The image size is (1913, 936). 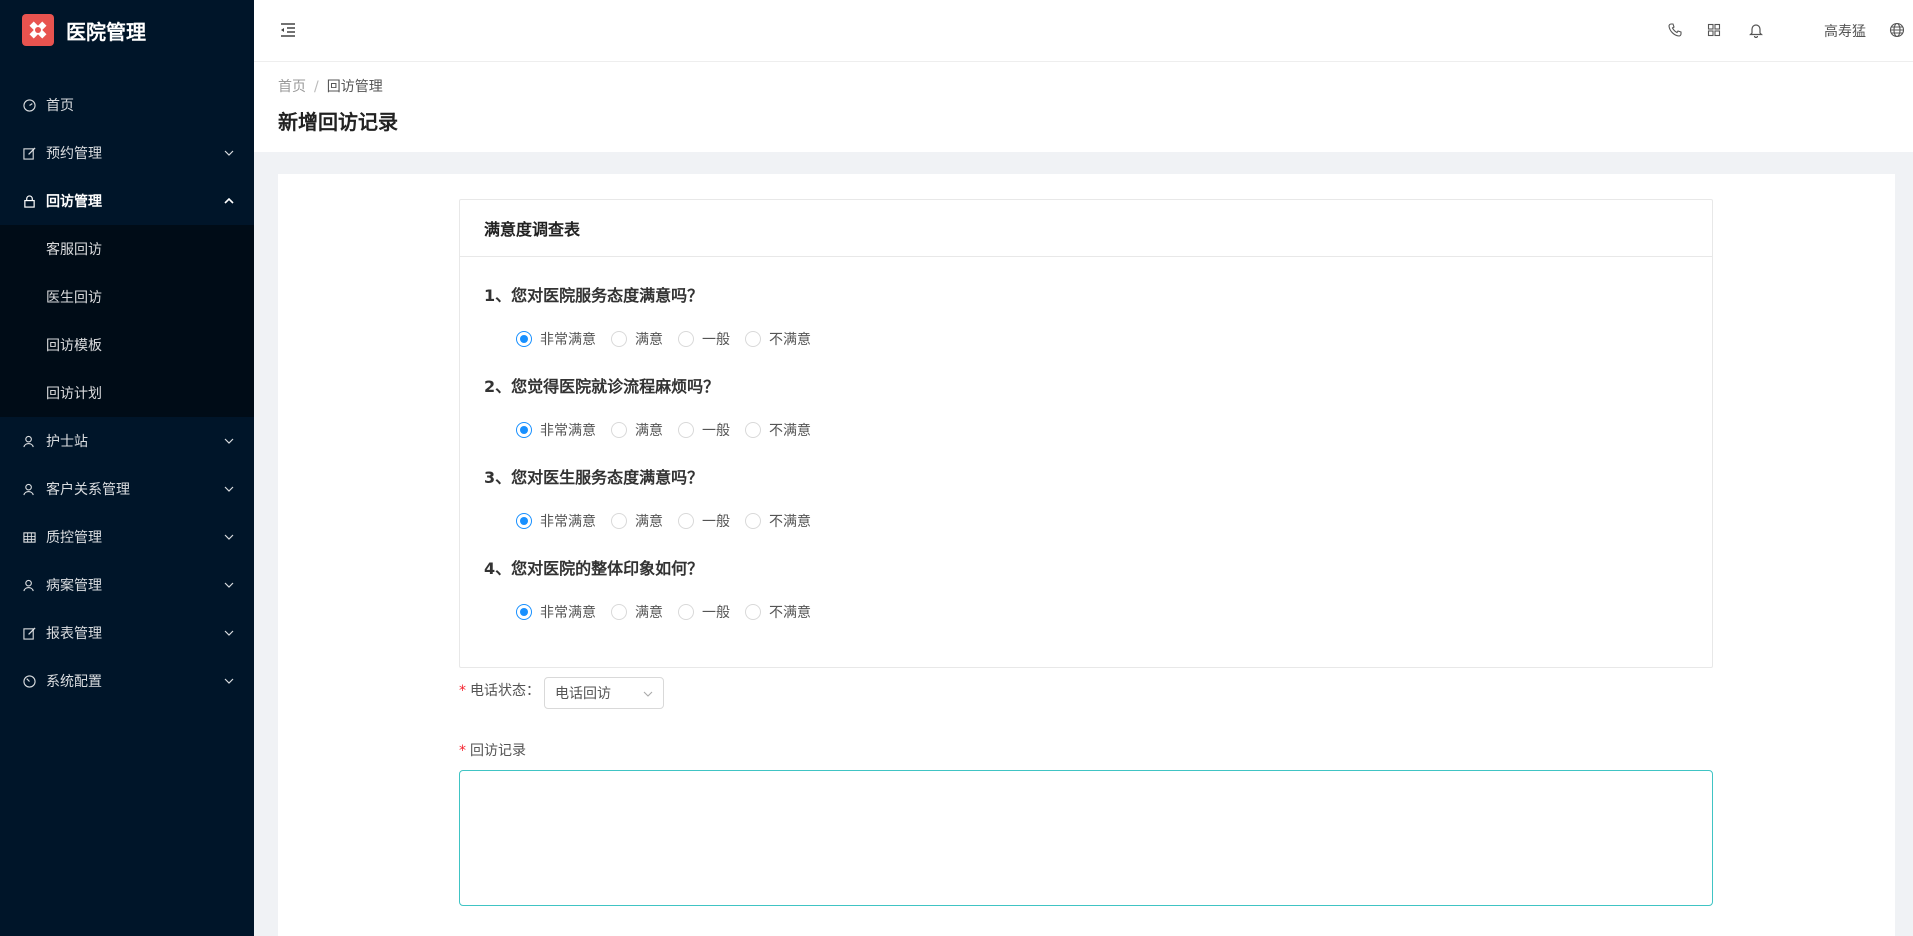 What do you see at coordinates (74, 202) in the screenshot?
I see `sidebar-item-label: 回访管理` at bounding box center [74, 202].